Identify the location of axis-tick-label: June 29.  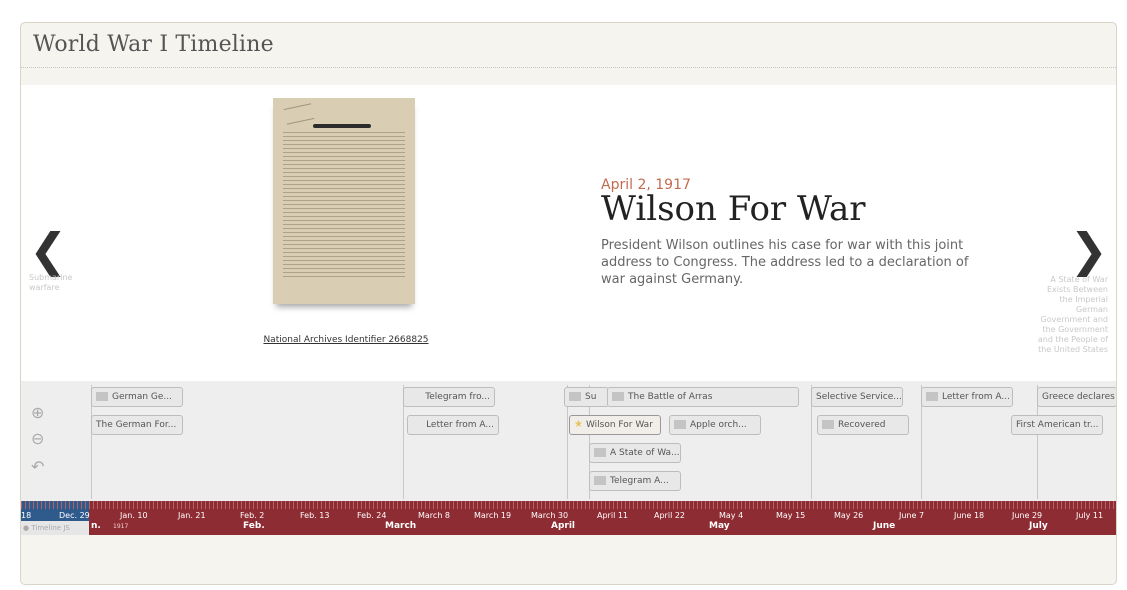
(1027, 515).